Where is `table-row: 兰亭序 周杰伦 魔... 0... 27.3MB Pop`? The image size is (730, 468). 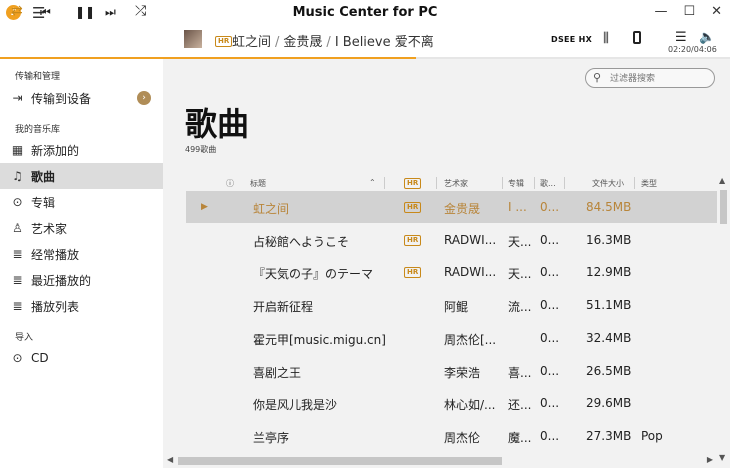 table-row: 兰亭序 周杰伦 魔... 0... 27.3MB Pop is located at coordinates (451, 436).